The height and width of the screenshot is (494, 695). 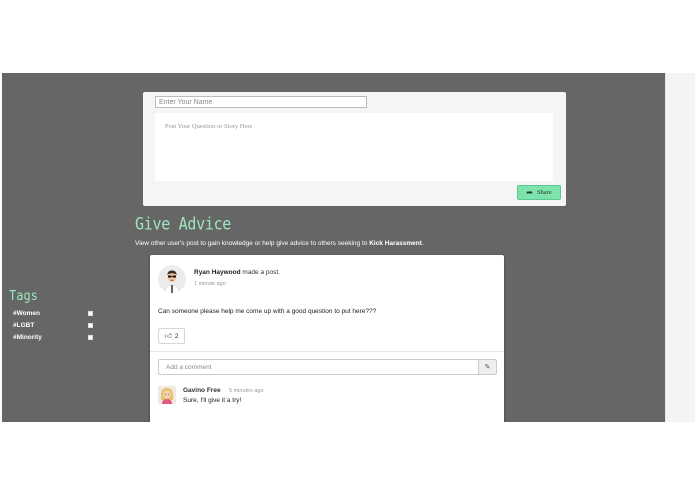 What do you see at coordinates (327, 351) in the screenshot?
I see `divider` at bounding box center [327, 351].